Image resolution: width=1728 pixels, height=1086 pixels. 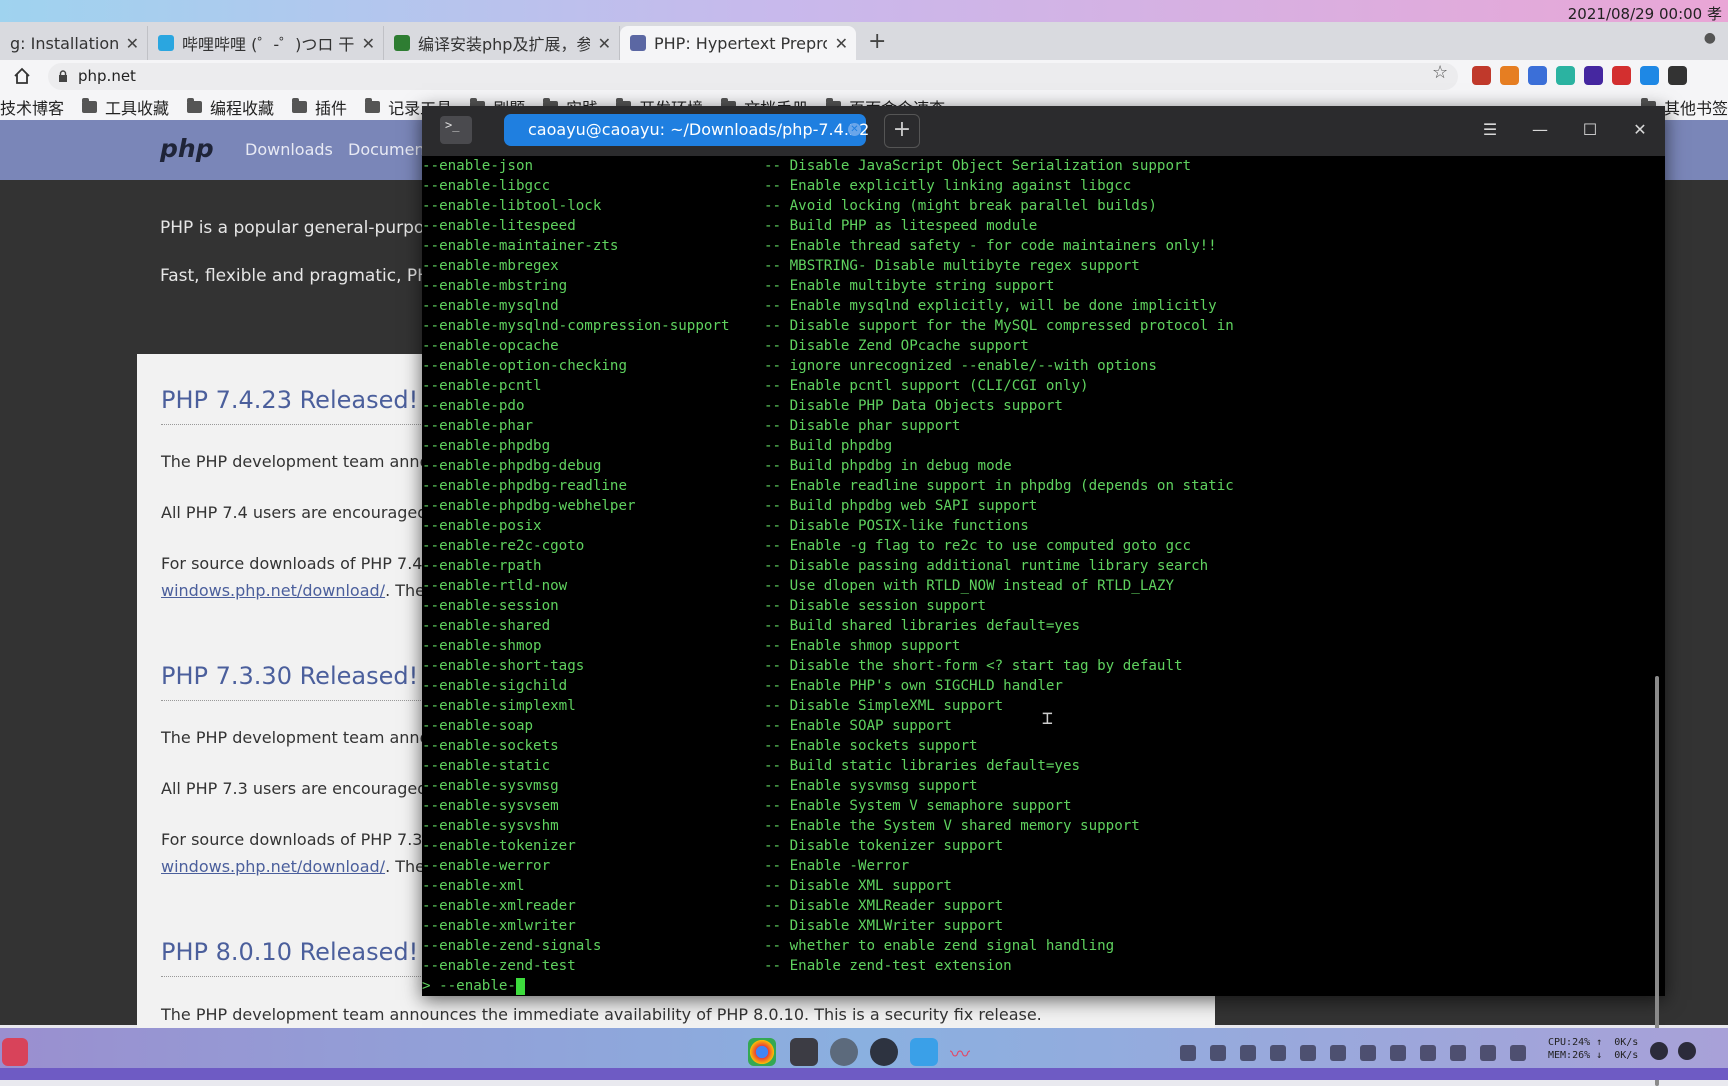 I want to click on nav-link-documentation: Documen, so click(x=386, y=149).